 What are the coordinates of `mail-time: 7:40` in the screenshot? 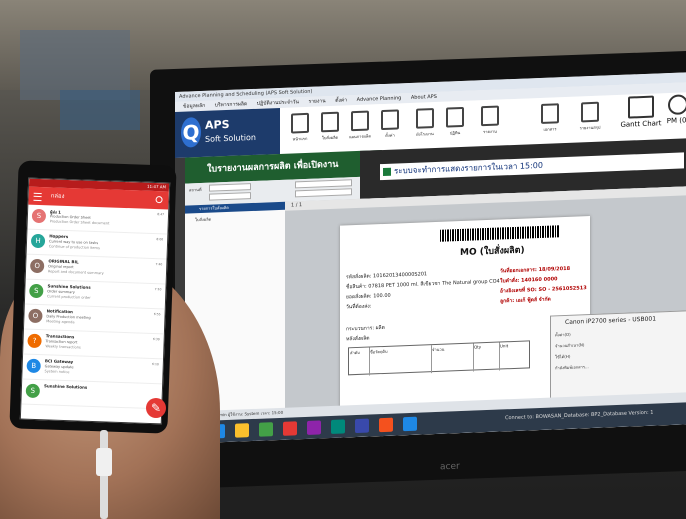 It's located at (159, 264).